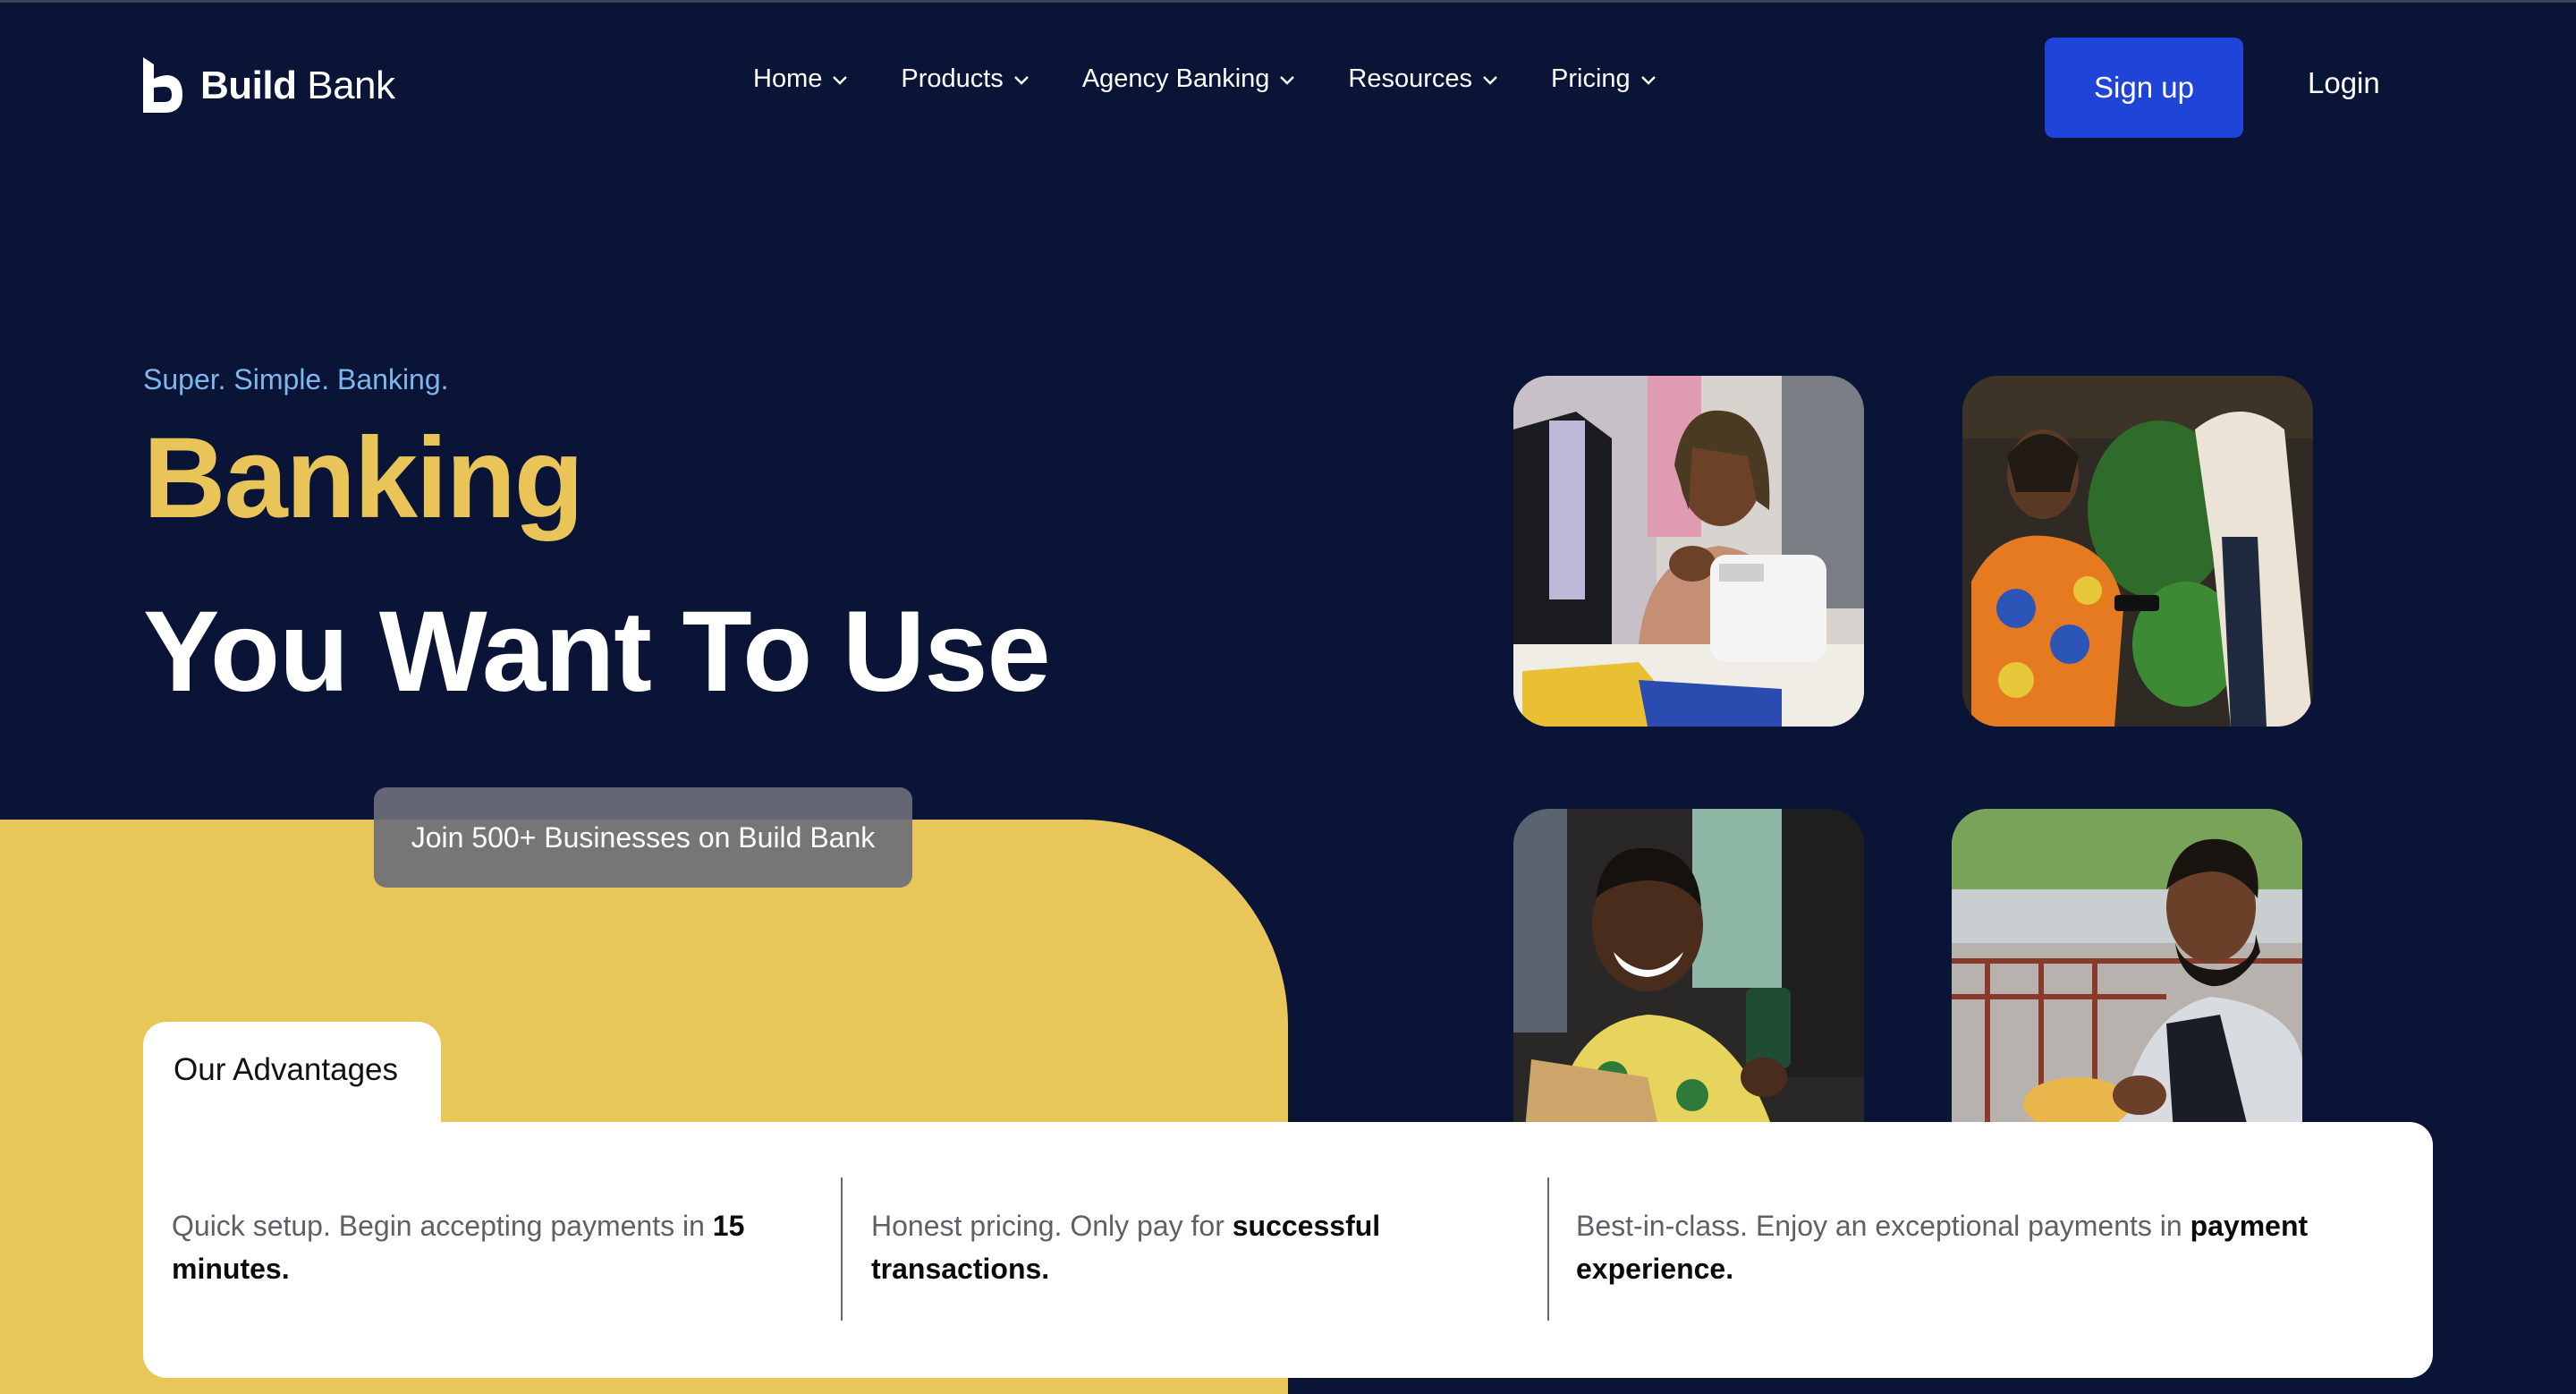  I want to click on nav-item-resources: Resources, so click(1423, 79).